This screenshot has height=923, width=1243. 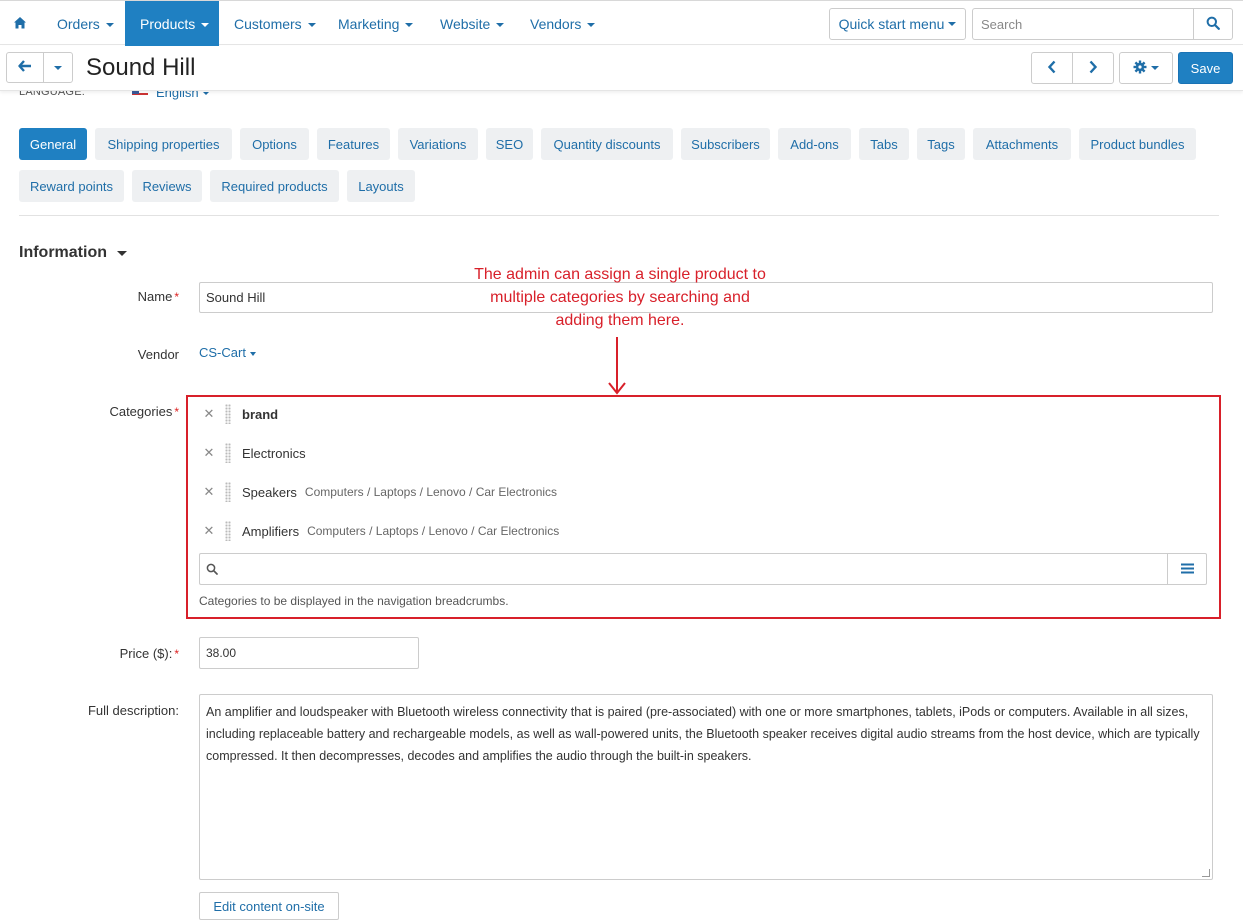 What do you see at coordinates (438, 144) in the screenshot?
I see `tab-variations: Variations` at bounding box center [438, 144].